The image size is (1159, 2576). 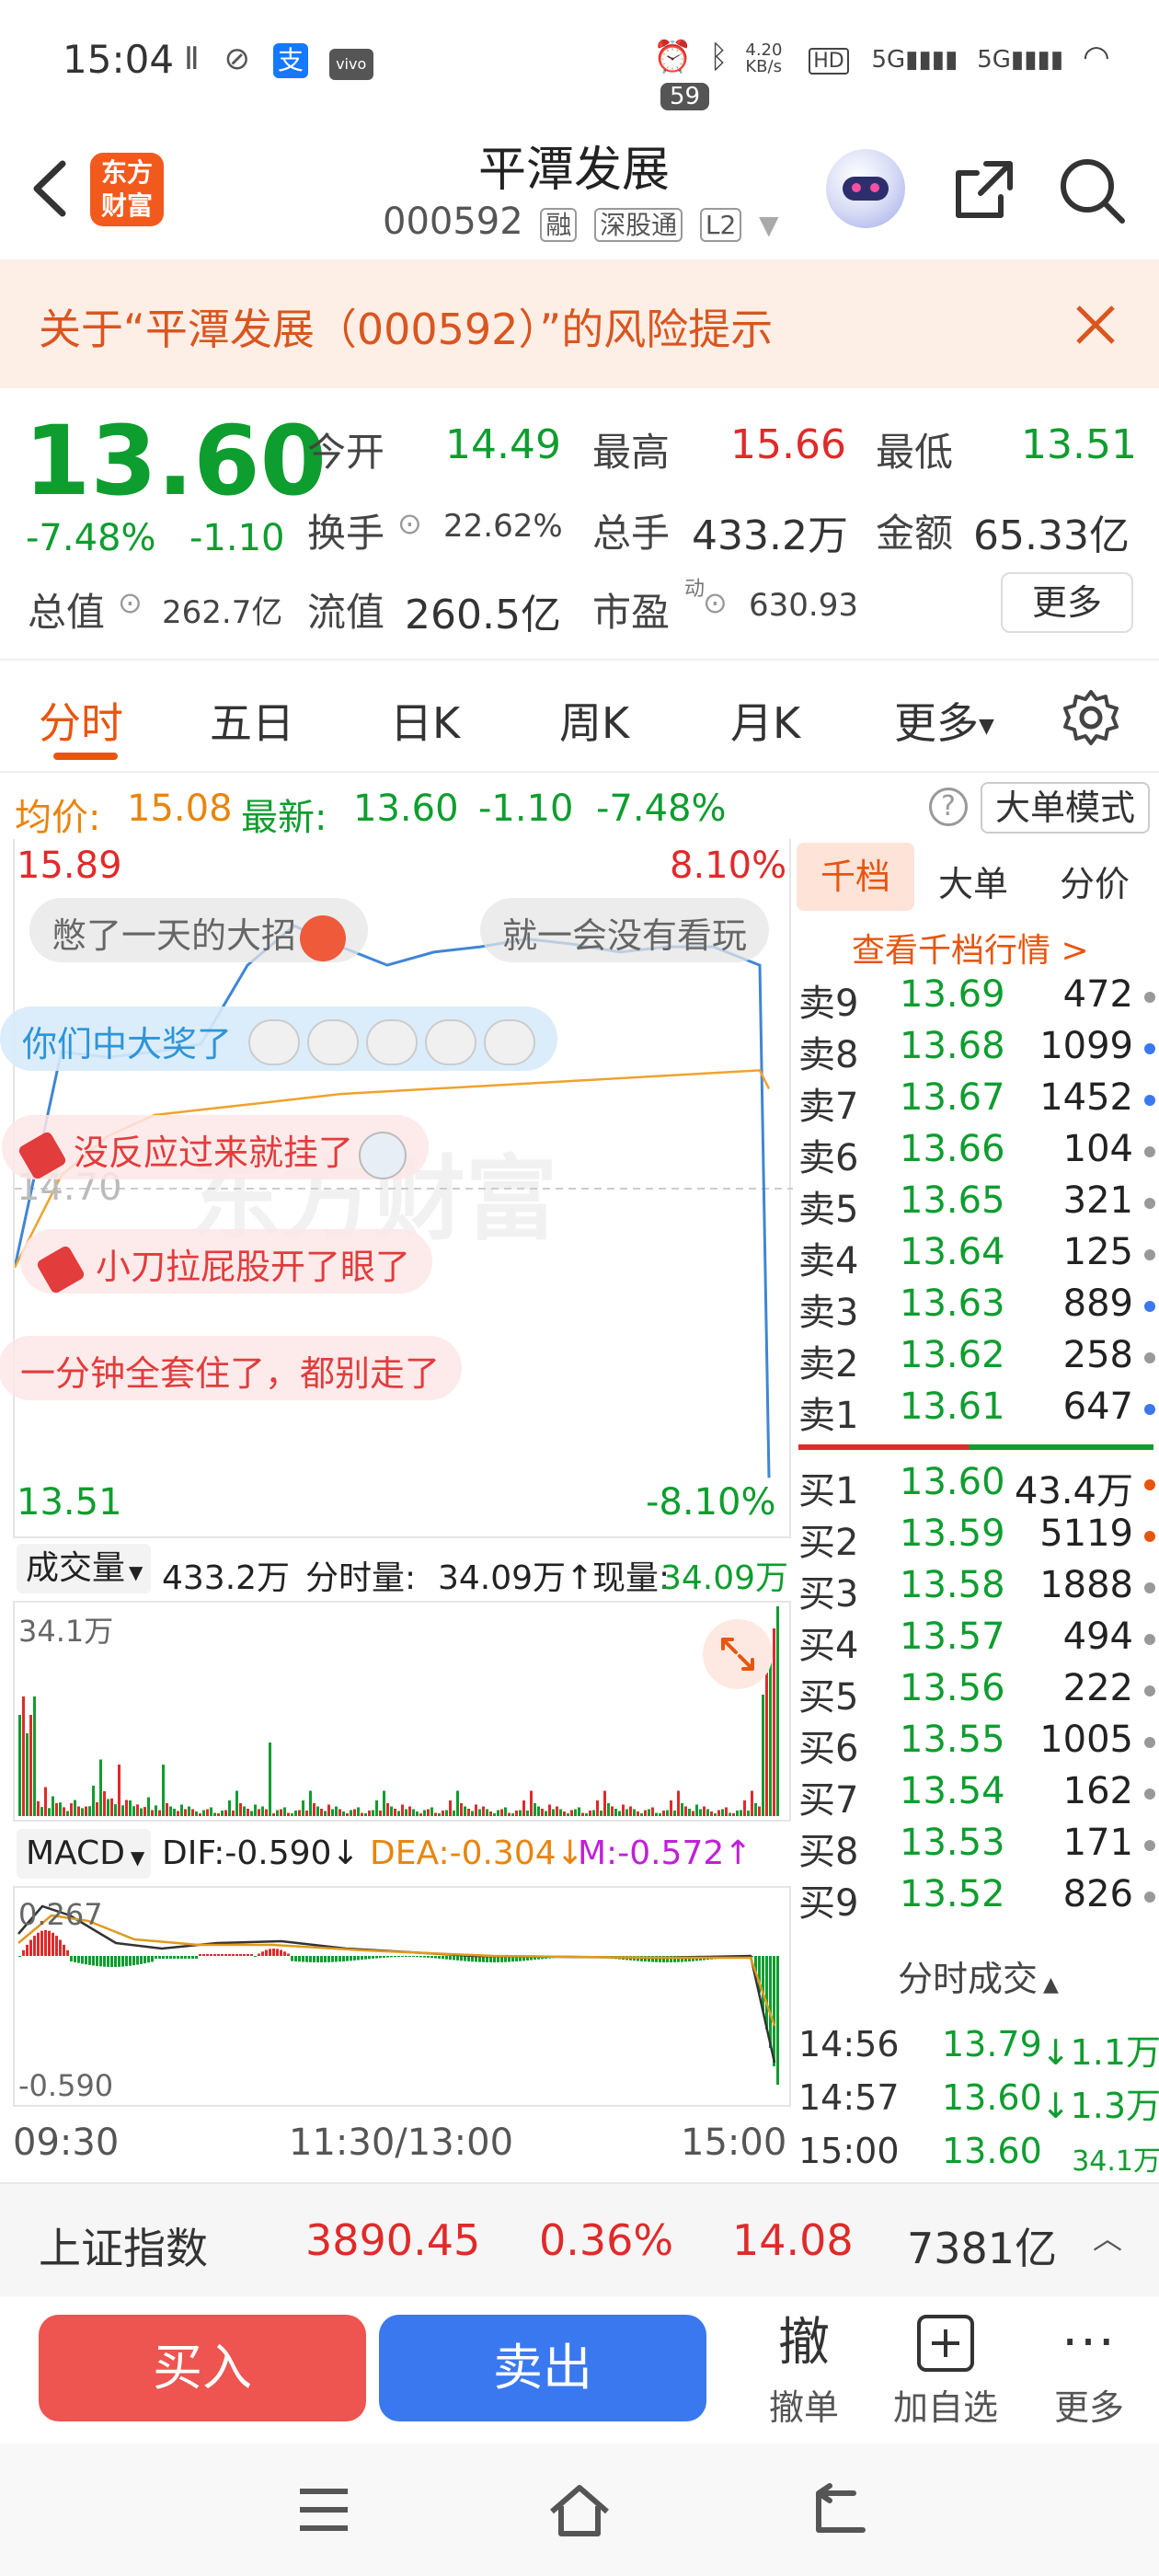 I want to click on macd-chart: 0.267 -0.590, so click(x=402, y=1997).